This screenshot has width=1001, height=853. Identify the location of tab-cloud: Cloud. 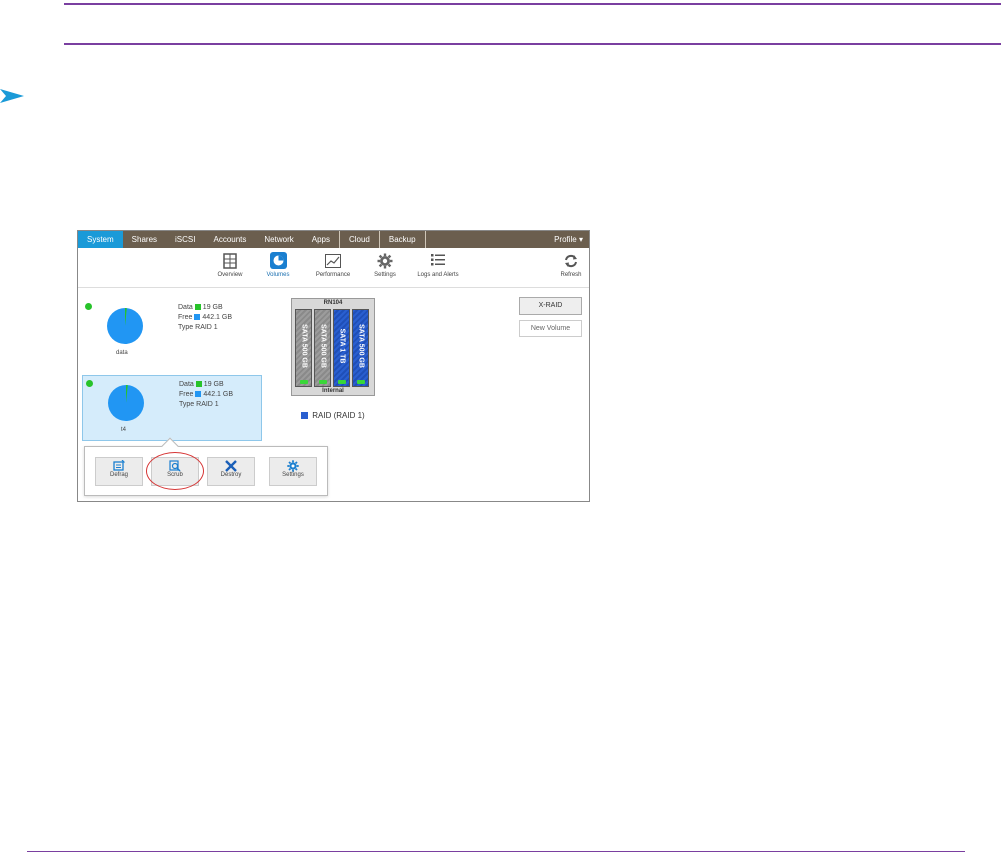
(358, 239).